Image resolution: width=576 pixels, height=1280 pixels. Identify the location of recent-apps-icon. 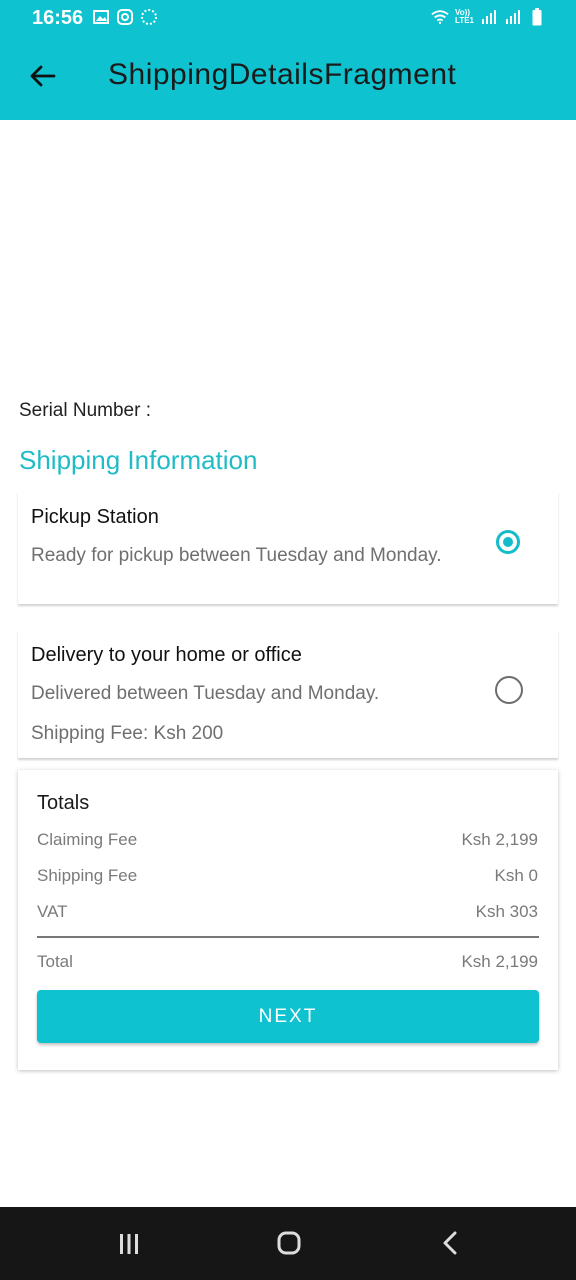
(129, 1244).